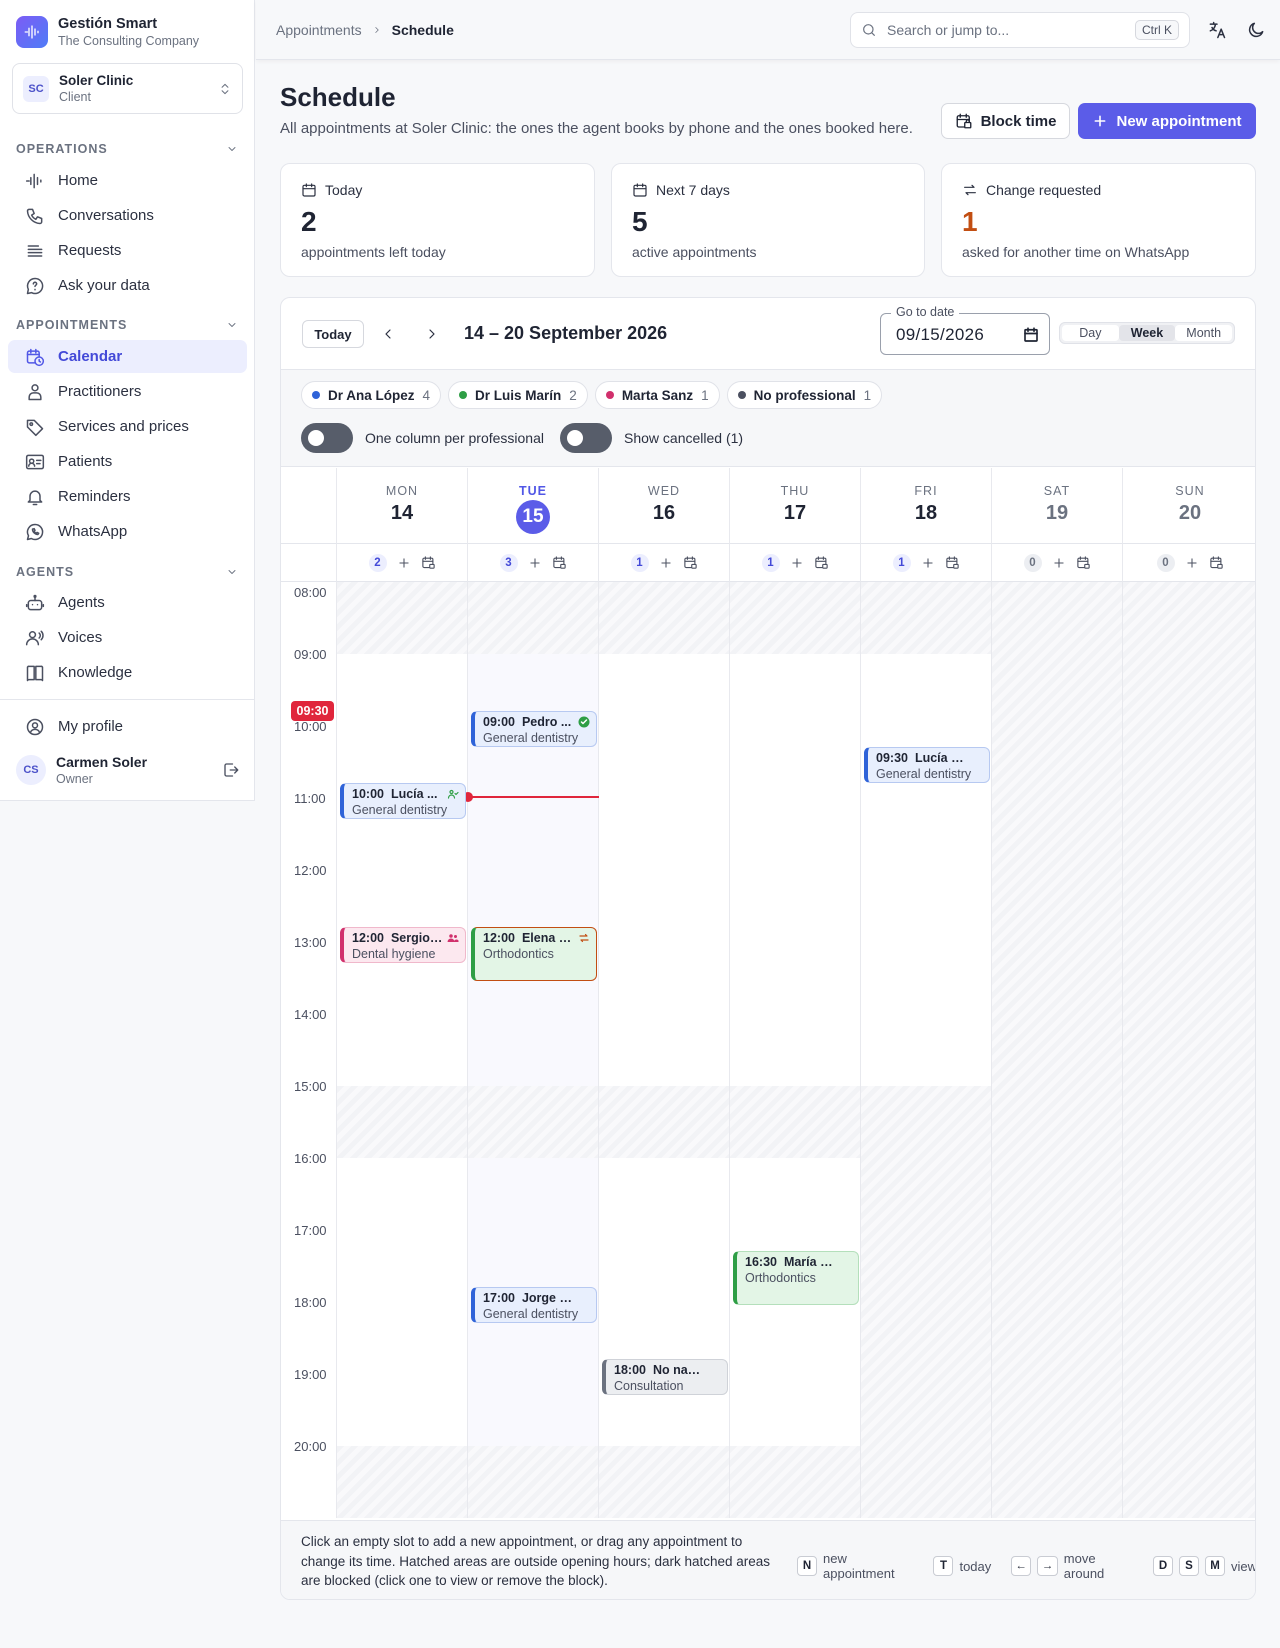 Image resolution: width=1280 pixels, height=1648 pixels. Describe the element at coordinates (1256, 30) in the screenshot. I see `dark-mode-icon` at that location.